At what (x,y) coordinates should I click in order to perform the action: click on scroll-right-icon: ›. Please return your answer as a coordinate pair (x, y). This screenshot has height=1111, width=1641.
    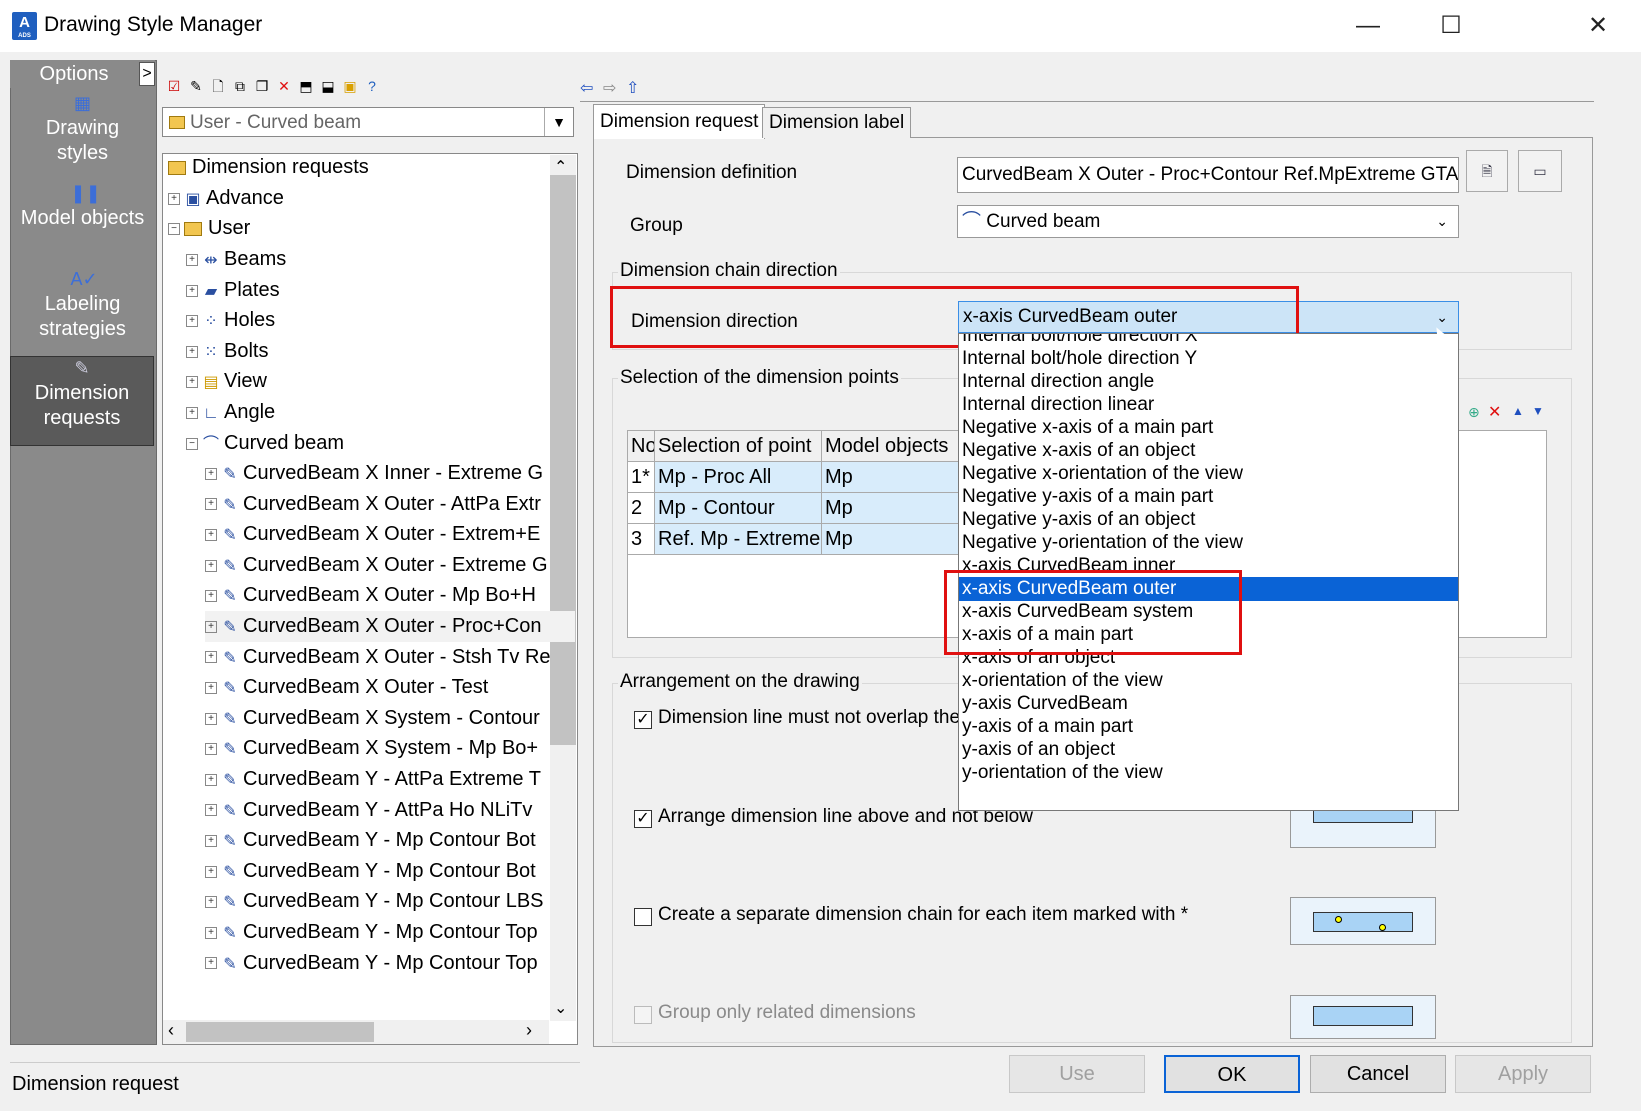
    Looking at the image, I should click on (529, 1030).